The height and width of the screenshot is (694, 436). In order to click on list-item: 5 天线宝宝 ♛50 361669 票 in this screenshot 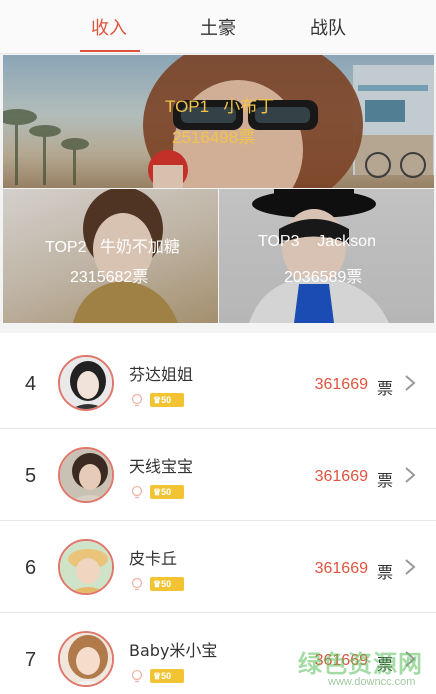, I will do `click(218, 475)`.